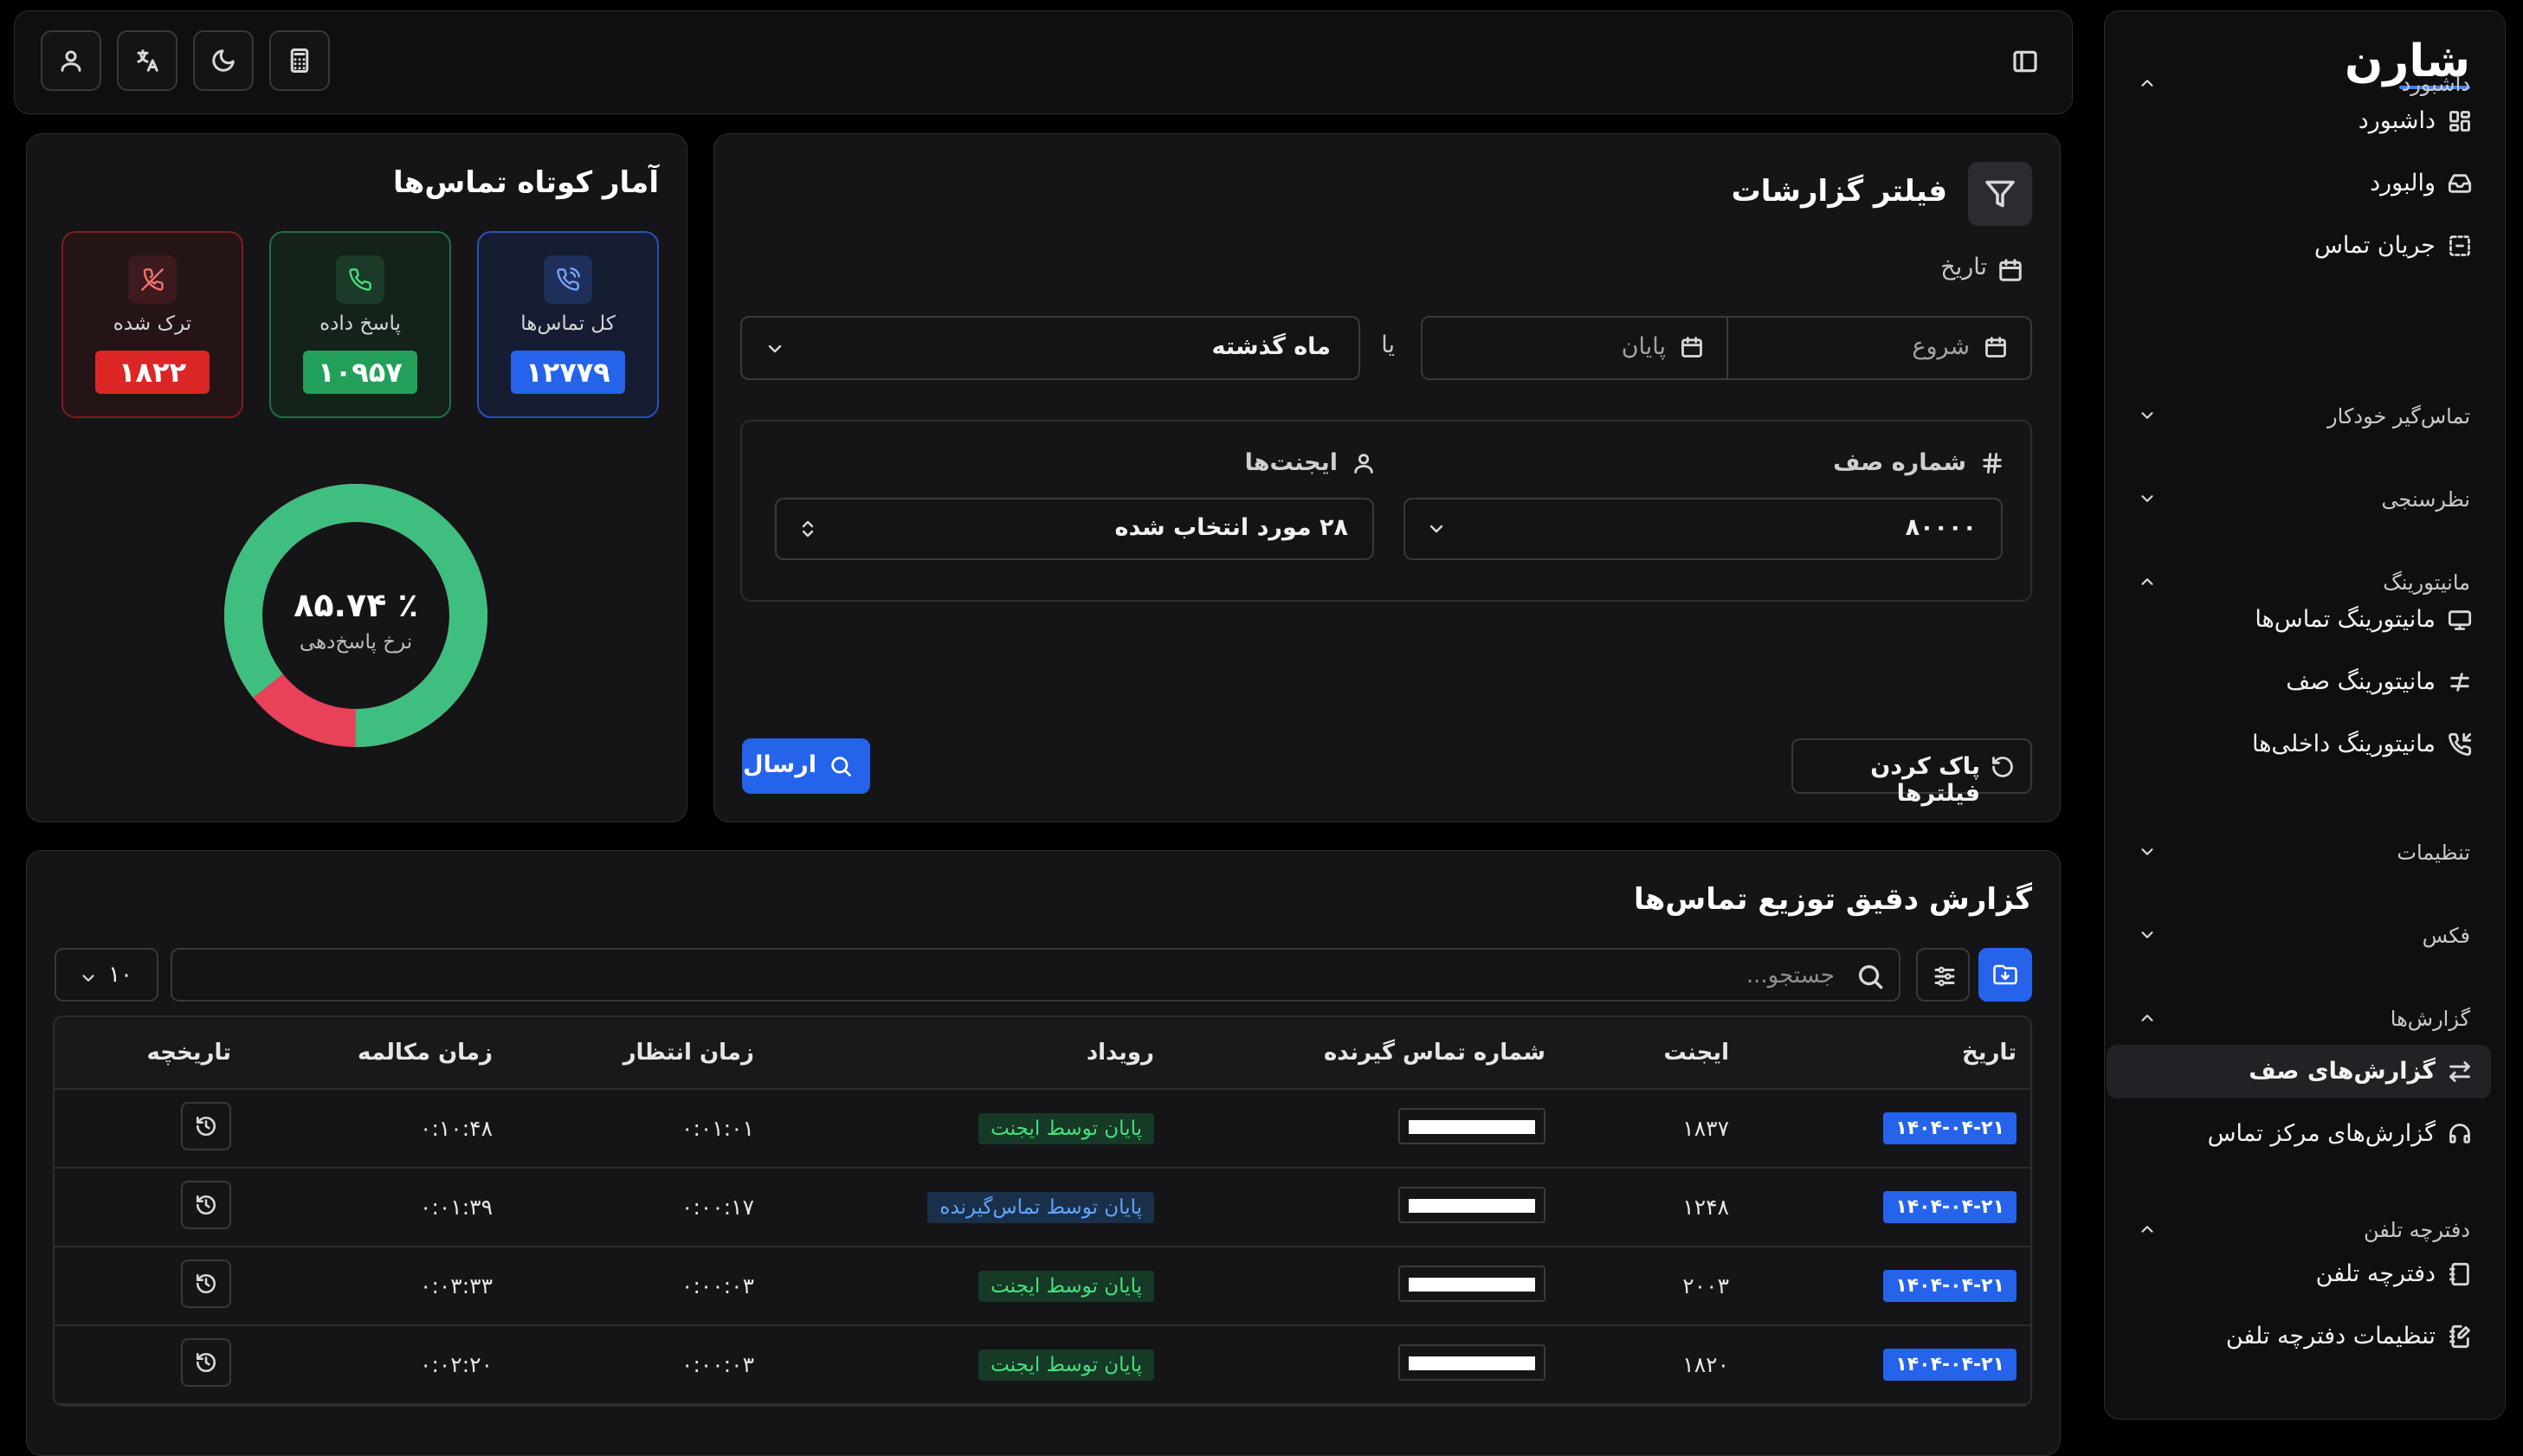 The width and height of the screenshot is (2523, 1456). I want to click on end-date-input: پایان, so click(1574, 348).